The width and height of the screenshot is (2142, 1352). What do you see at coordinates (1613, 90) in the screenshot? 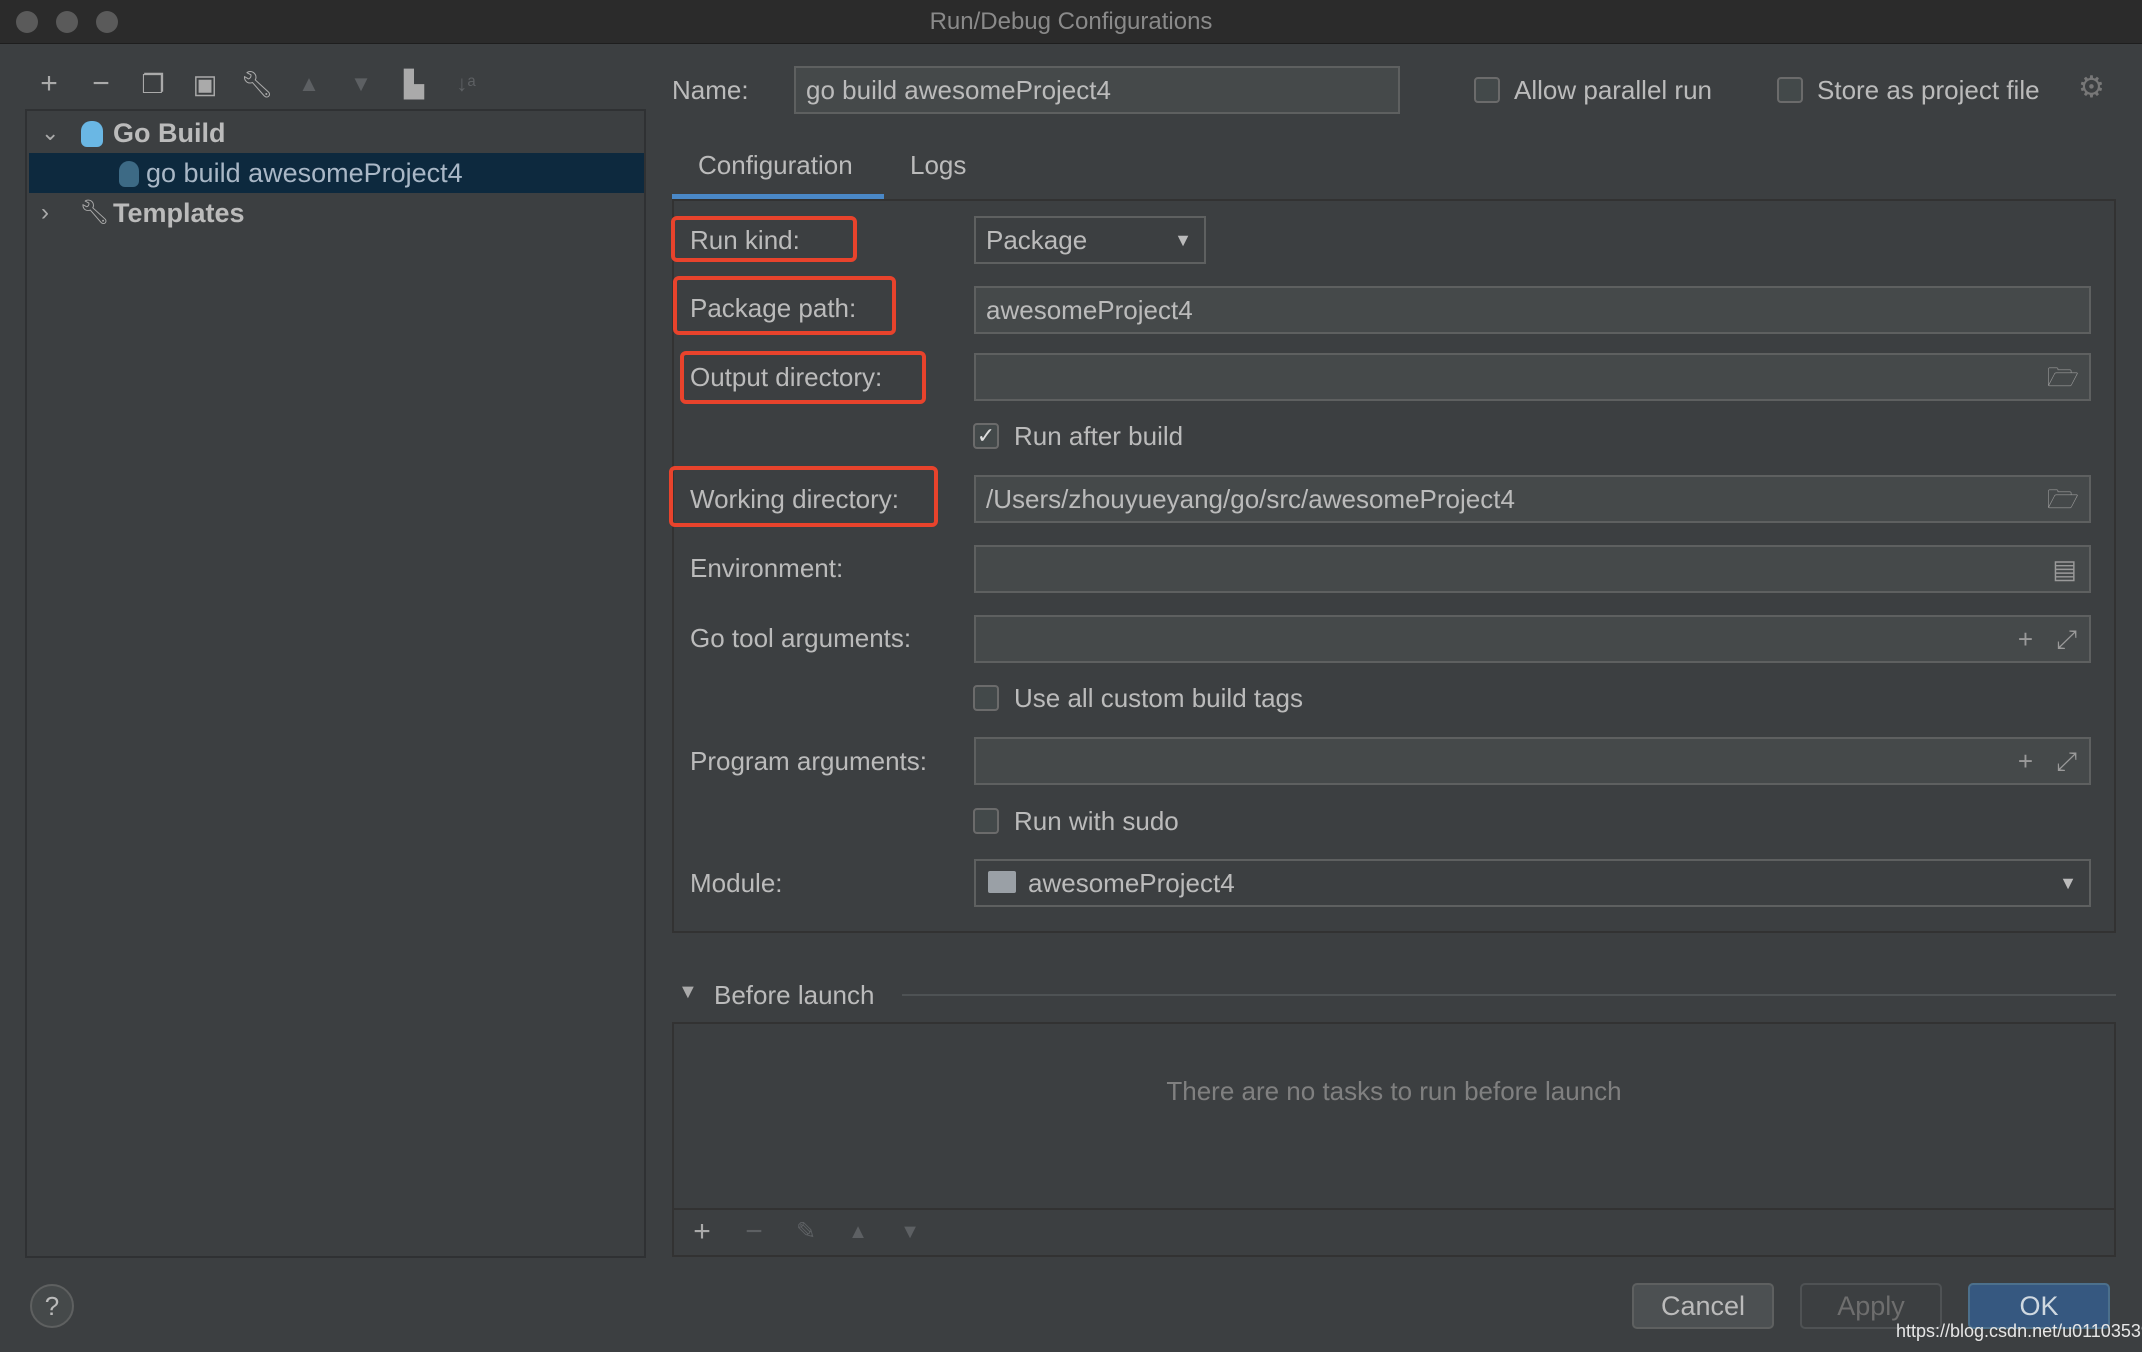
I see `allow-parallel-run-label: Allow parallel run` at bounding box center [1613, 90].